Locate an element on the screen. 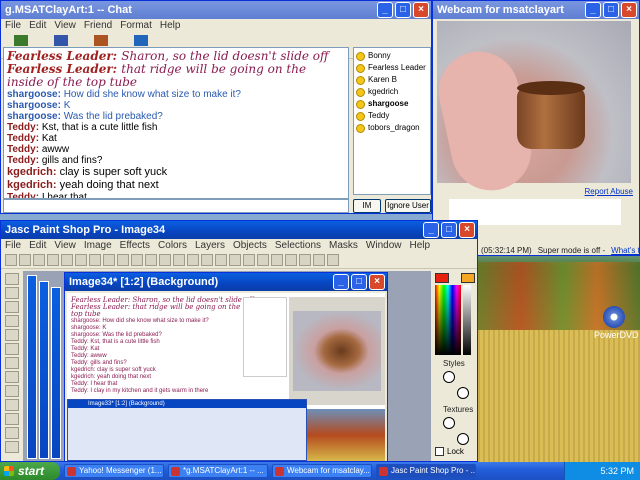  background-swatch is located at coordinates (468, 278).